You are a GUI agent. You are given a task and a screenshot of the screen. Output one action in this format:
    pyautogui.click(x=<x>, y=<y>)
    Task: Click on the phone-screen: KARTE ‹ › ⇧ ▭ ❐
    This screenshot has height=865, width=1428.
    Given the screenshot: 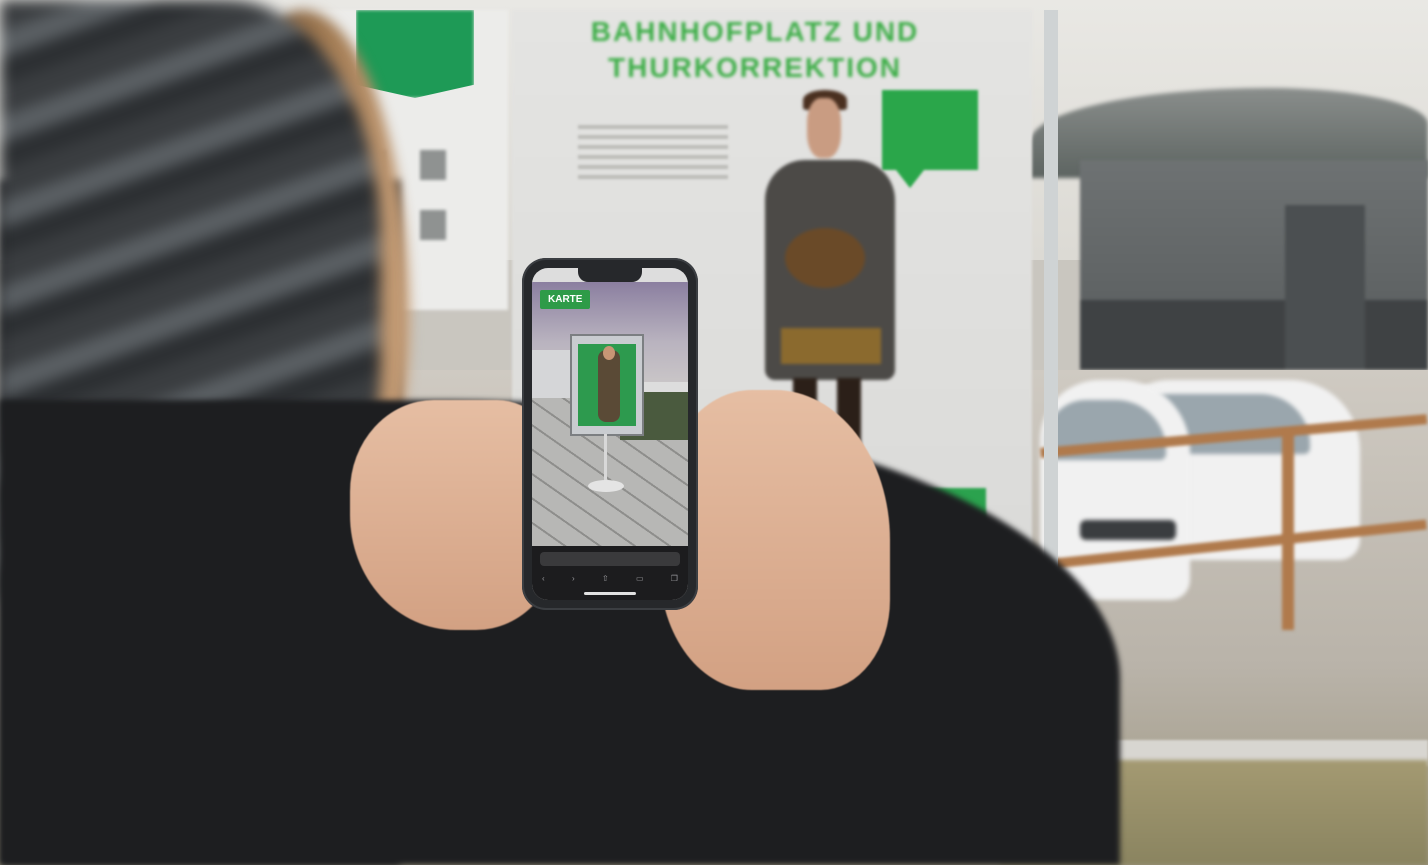 What is the action you would take?
    pyautogui.click(x=610, y=434)
    